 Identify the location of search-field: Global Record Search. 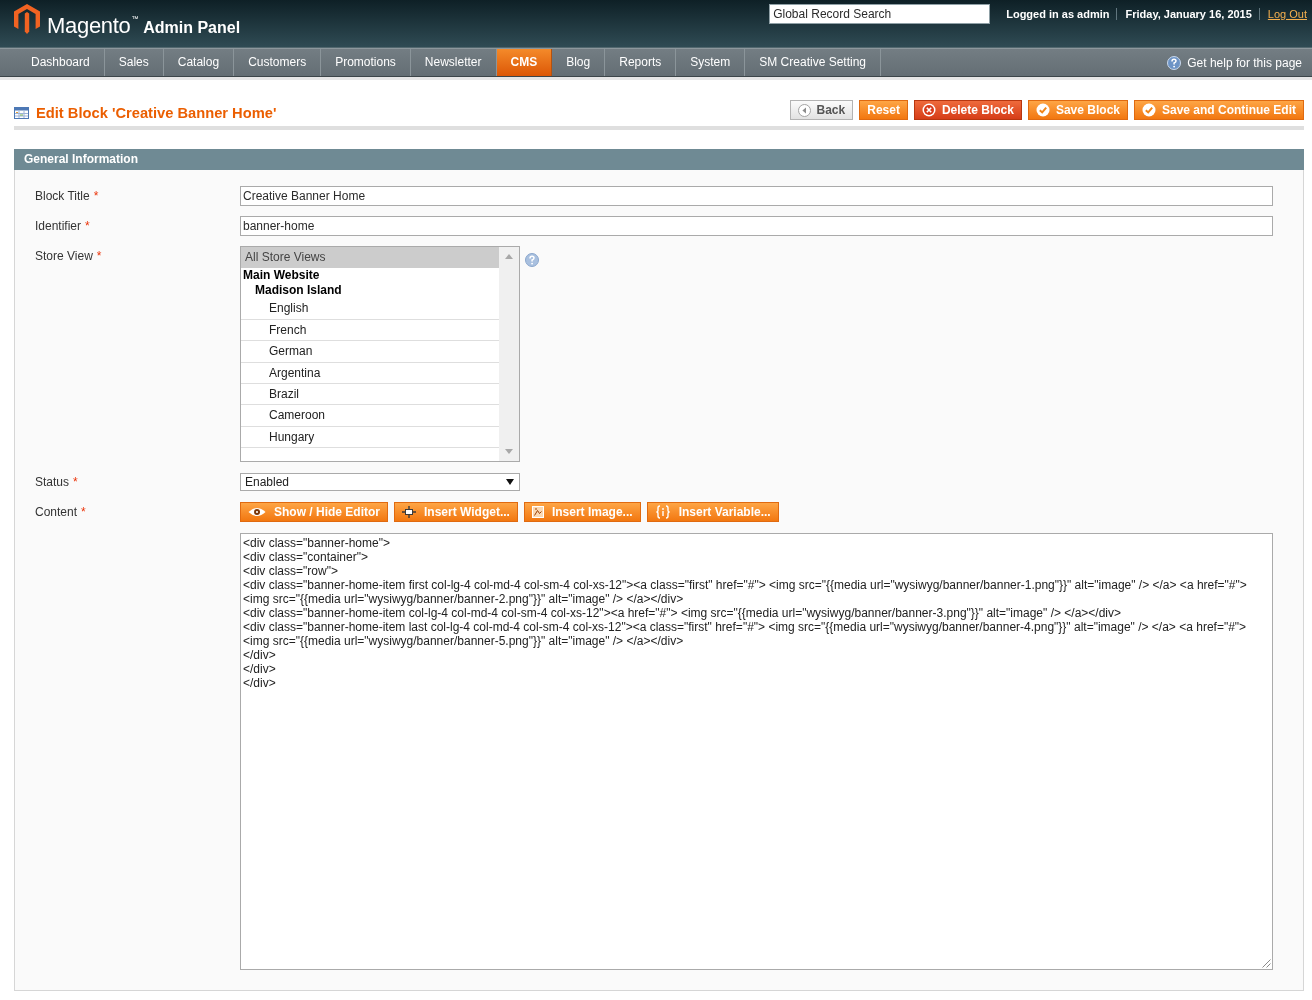
(880, 14).